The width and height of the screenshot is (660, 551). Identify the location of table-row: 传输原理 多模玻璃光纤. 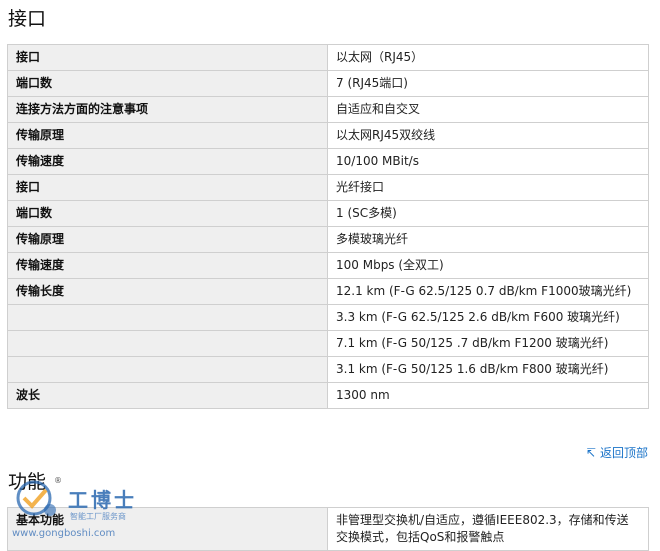
(328, 239).